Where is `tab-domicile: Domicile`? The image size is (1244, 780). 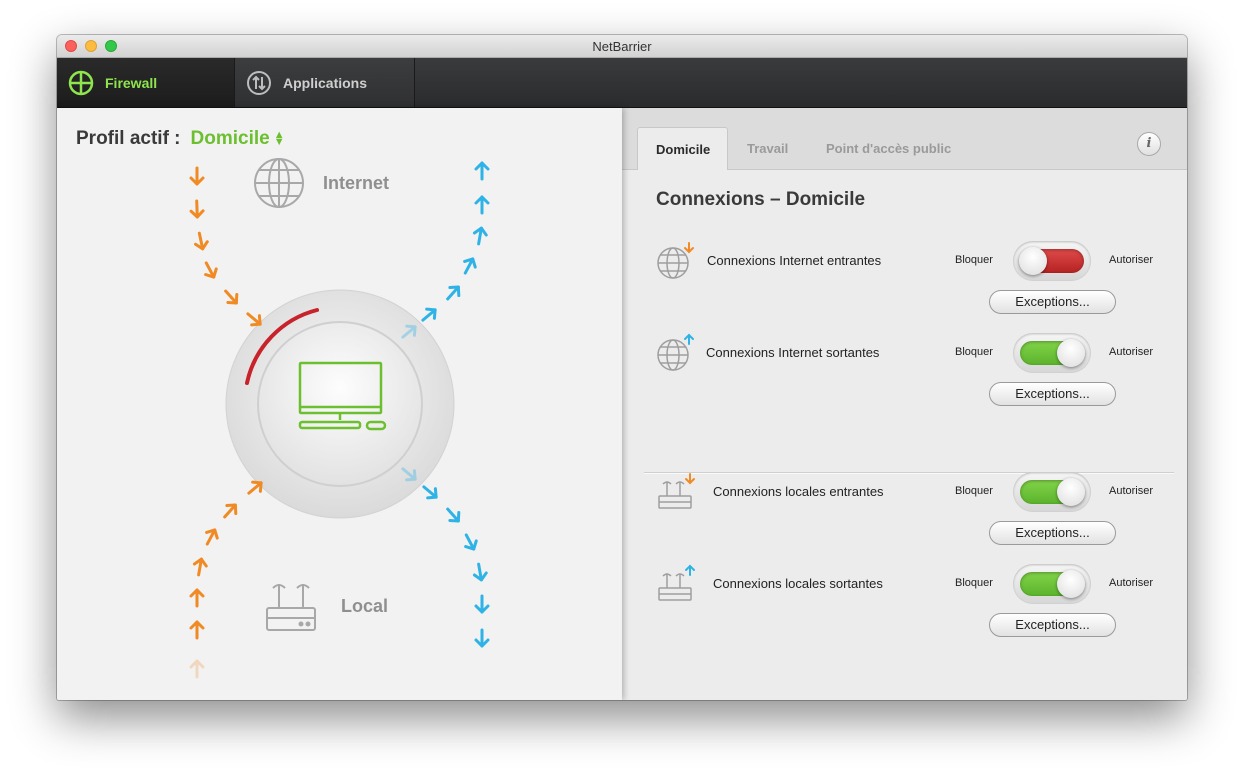
tab-domicile: Domicile is located at coordinates (682, 148).